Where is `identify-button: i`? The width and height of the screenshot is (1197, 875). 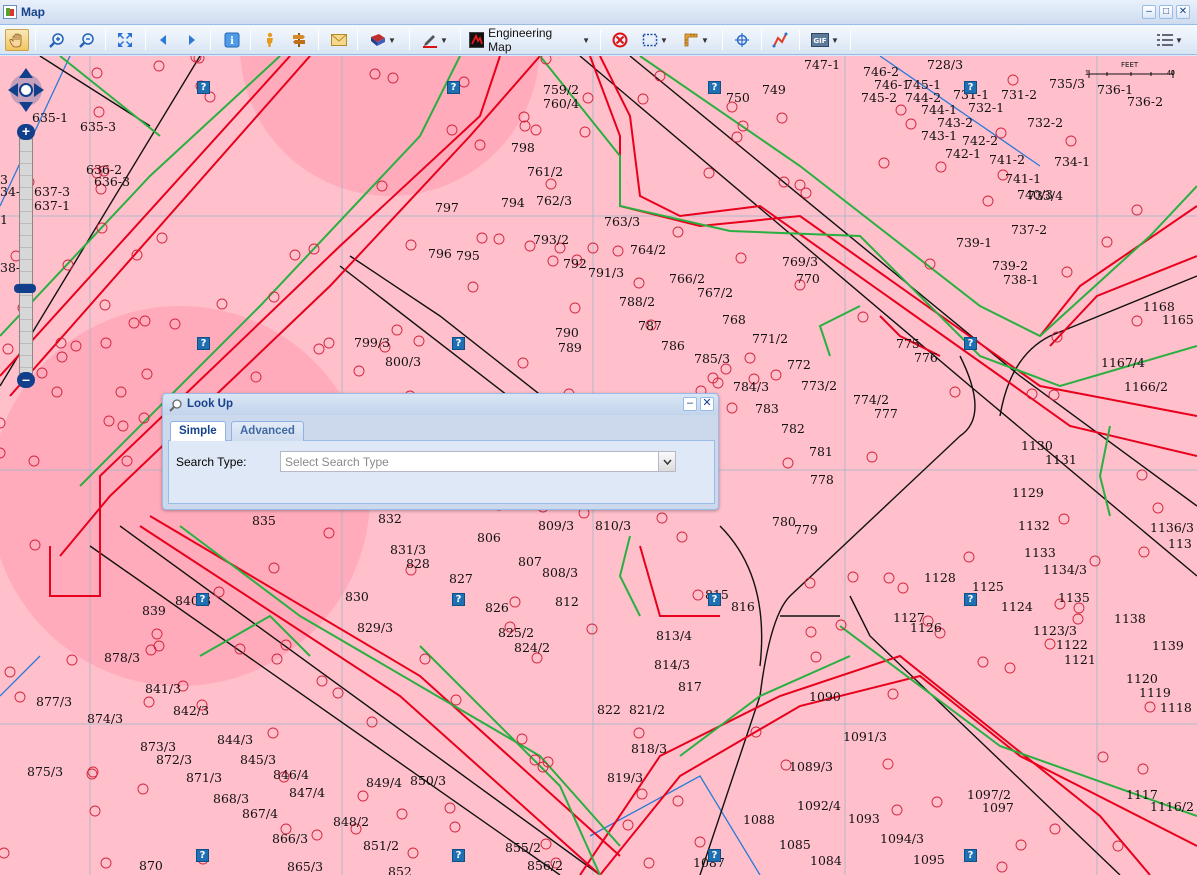
identify-button: i is located at coordinates (232, 40).